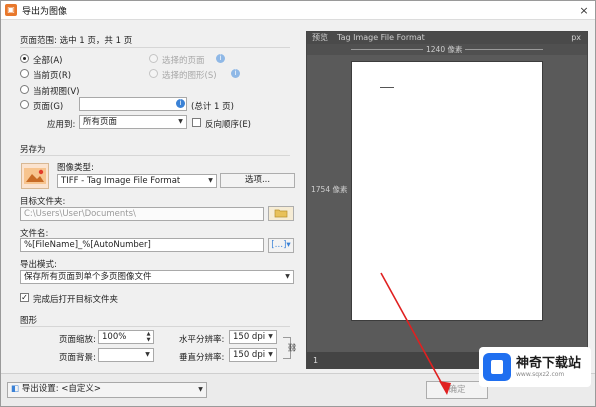 This screenshot has height=407, width=596. What do you see at coordinates (114, 337) in the screenshot?
I see `page-zoom-value: 100%` at bounding box center [114, 337].